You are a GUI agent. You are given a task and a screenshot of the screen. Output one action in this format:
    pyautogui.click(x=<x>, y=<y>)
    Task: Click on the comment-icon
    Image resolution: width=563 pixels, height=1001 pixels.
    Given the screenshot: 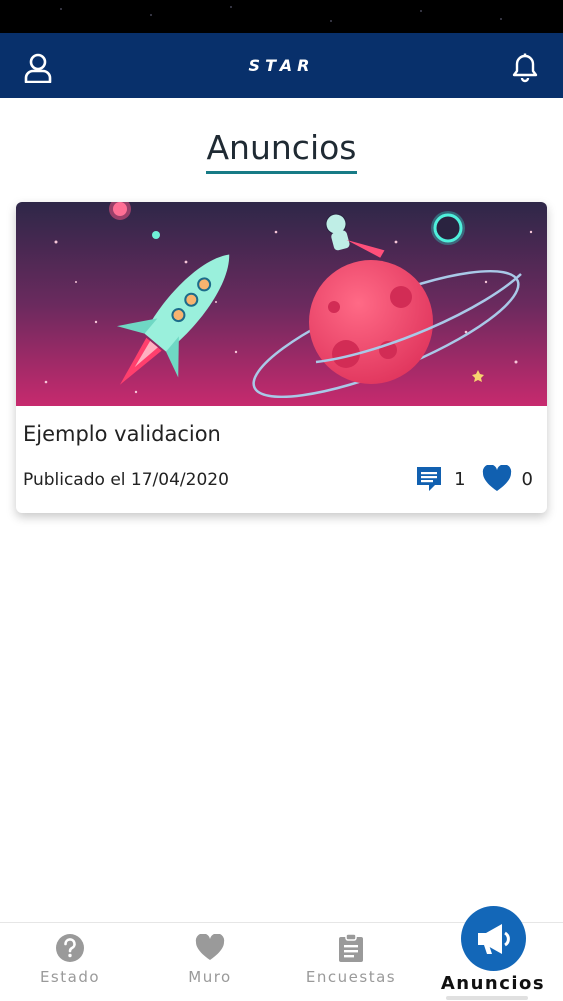 What is the action you would take?
    pyautogui.click(x=429, y=479)
    